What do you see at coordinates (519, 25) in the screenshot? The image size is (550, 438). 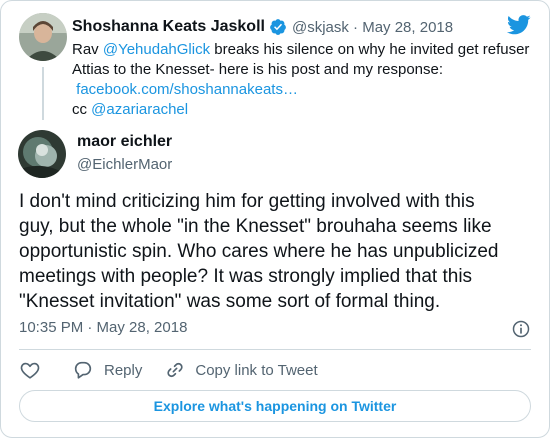 I see `twitter-bird-icon` at bounding box center [519, 25].